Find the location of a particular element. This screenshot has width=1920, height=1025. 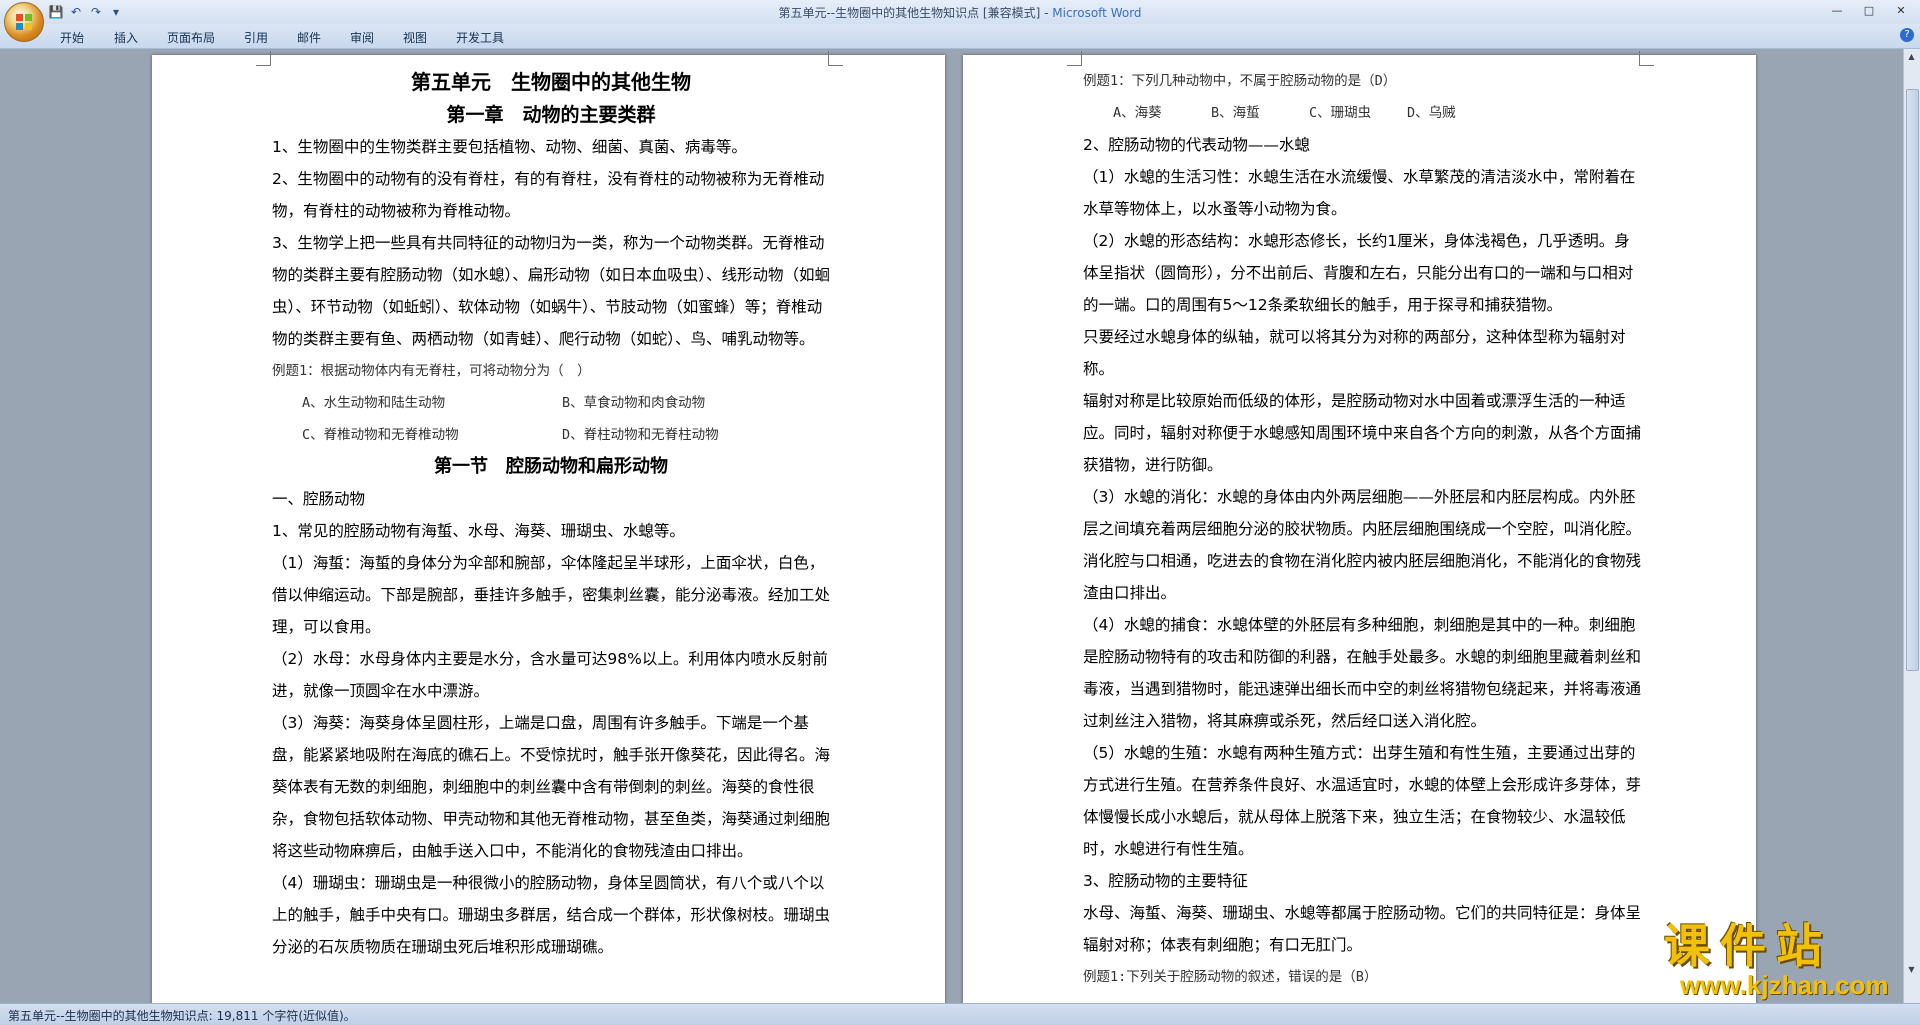

example-options: A、水生动物和陆生动物 B、草食动物和肉食动物 is located at coordinates (551, 403).